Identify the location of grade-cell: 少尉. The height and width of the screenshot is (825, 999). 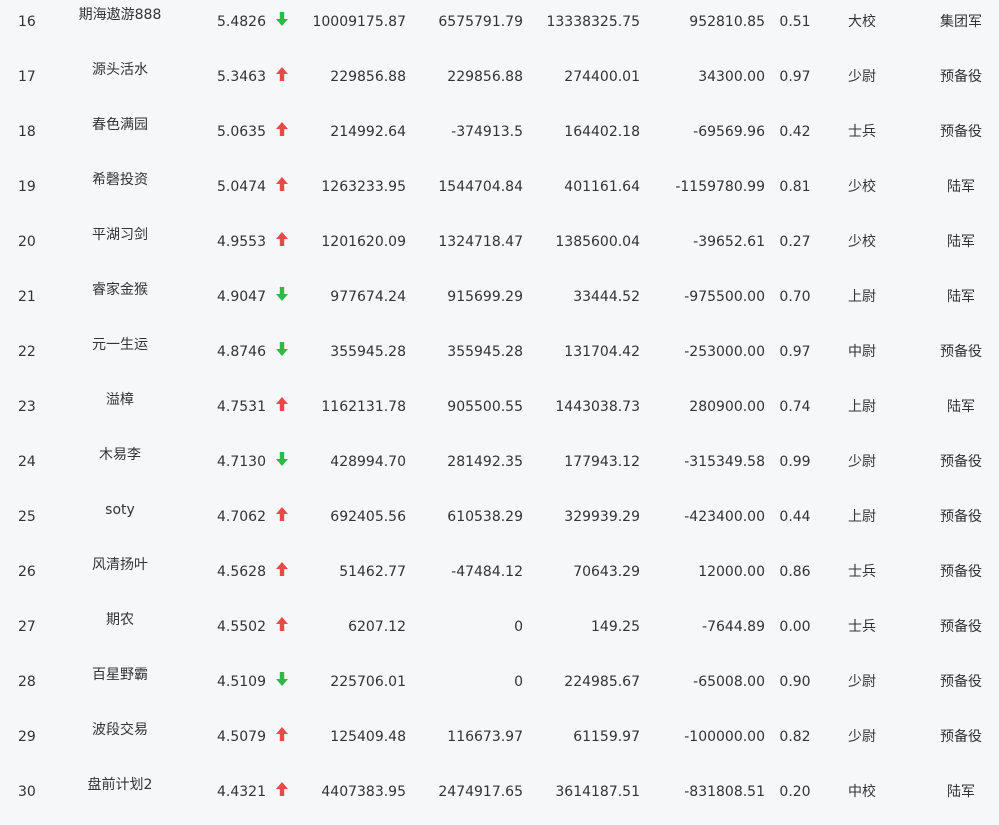
(862, 737).